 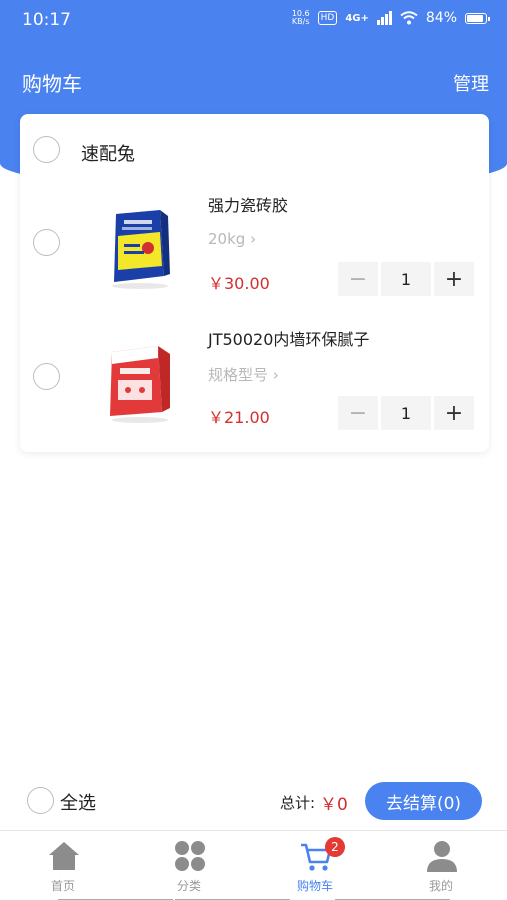 What do you see at coordinates (239, 417) in the screenshot?
I see `product-price: ￥21.00` at bounding box center [239, 417].